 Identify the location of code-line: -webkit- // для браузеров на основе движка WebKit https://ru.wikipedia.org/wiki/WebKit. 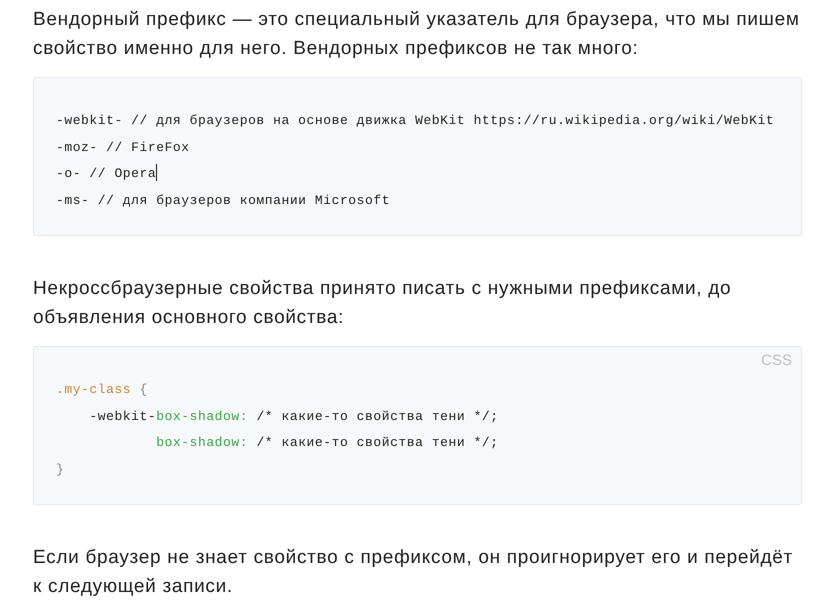
(415, 121).